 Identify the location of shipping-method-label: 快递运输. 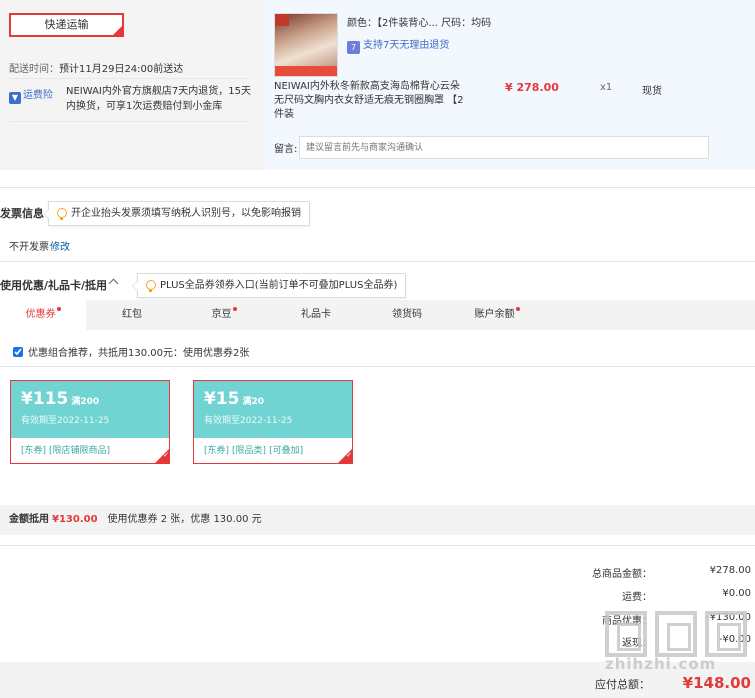
(66, 24).